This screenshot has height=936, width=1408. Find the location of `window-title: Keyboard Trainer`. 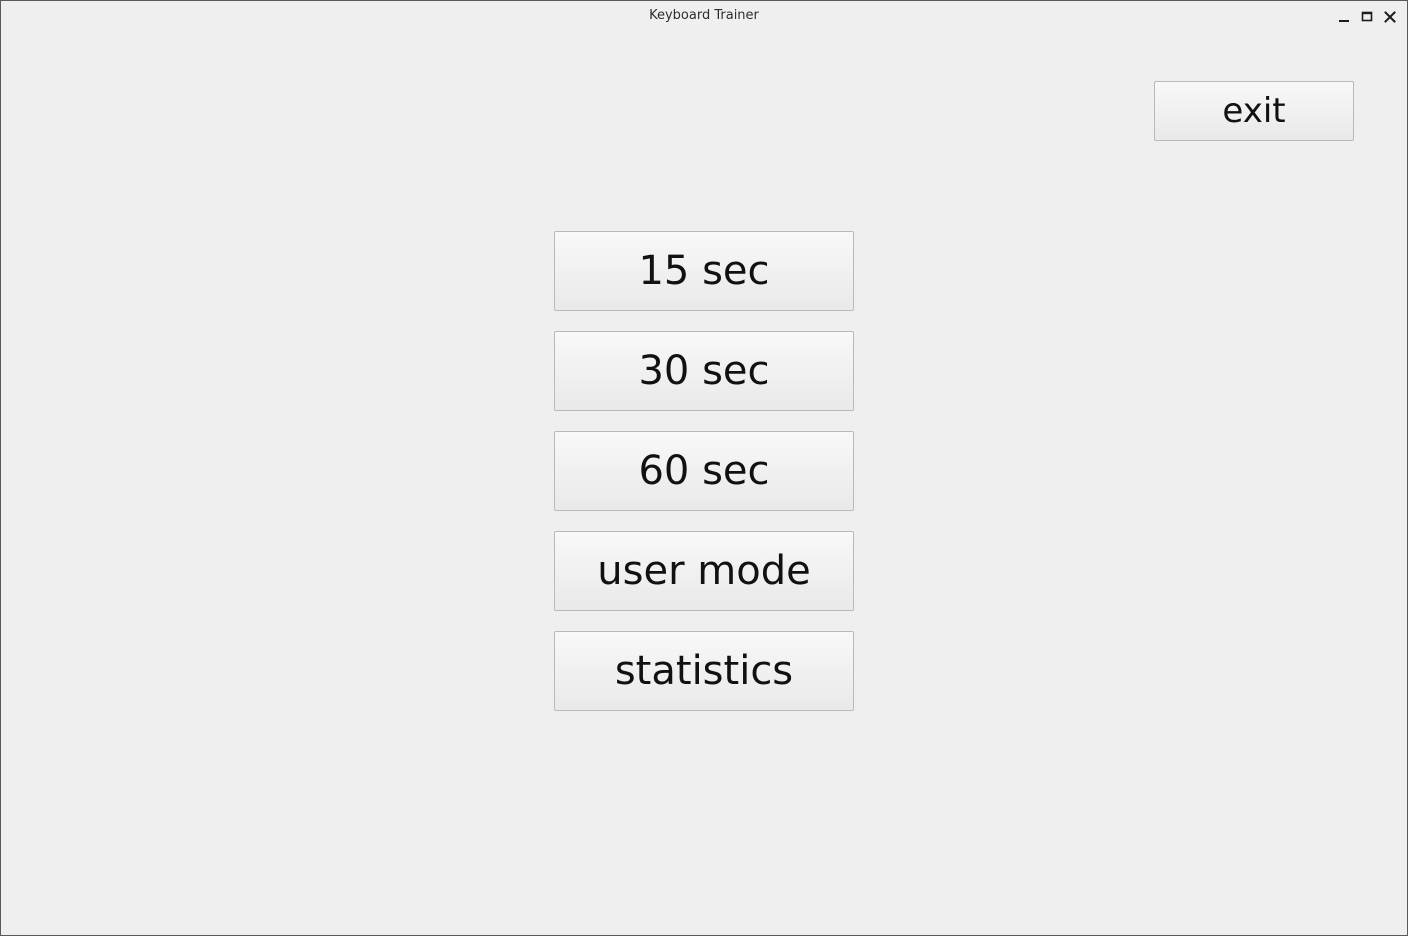

window-title: Keyboard Trainer is located at coordinates (704, 15).